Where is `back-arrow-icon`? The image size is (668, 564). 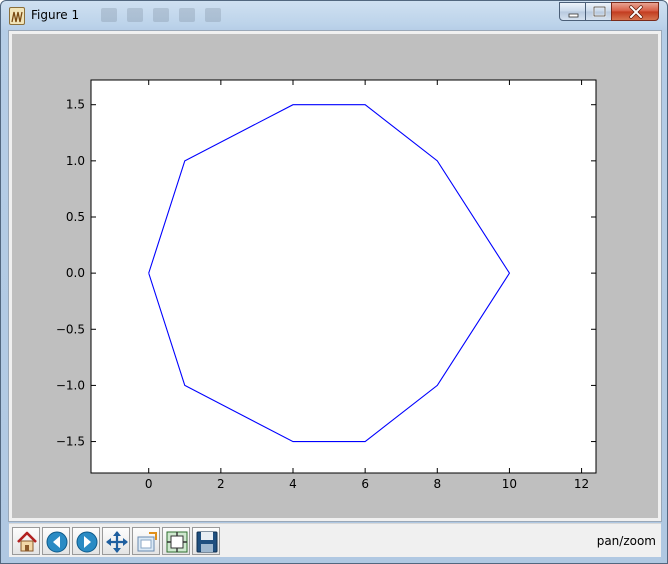 back-arrow-icon is located at coordinates (57, 542).